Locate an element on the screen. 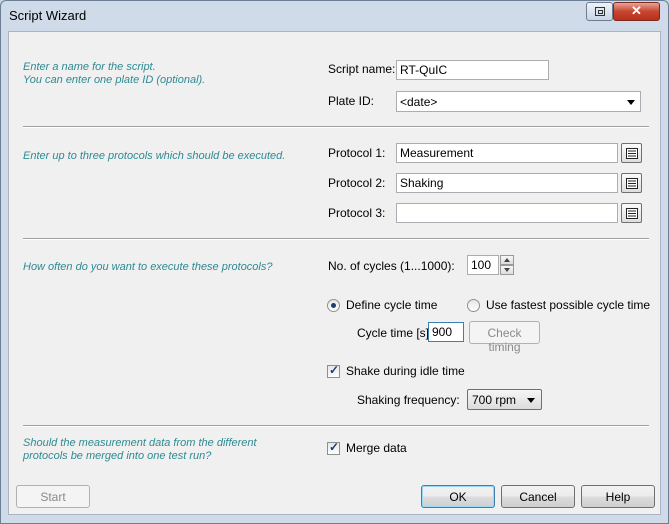 This screenshot has height=524, width=669. fastest-cycle-time-label: Use fastest possible cycle time is located at coordinates (568, 305).